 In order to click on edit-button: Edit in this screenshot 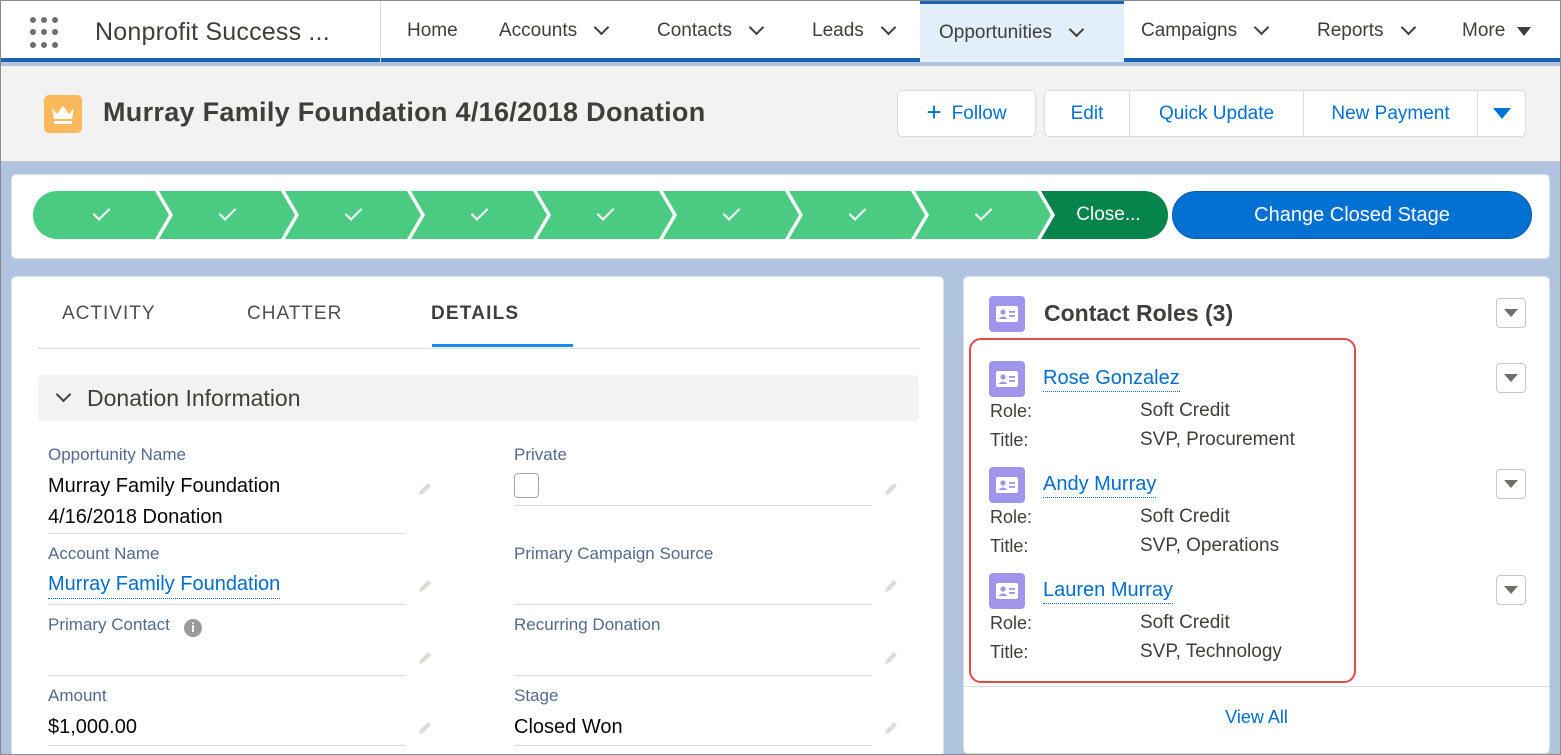, I will do `click(1087, 113)`.